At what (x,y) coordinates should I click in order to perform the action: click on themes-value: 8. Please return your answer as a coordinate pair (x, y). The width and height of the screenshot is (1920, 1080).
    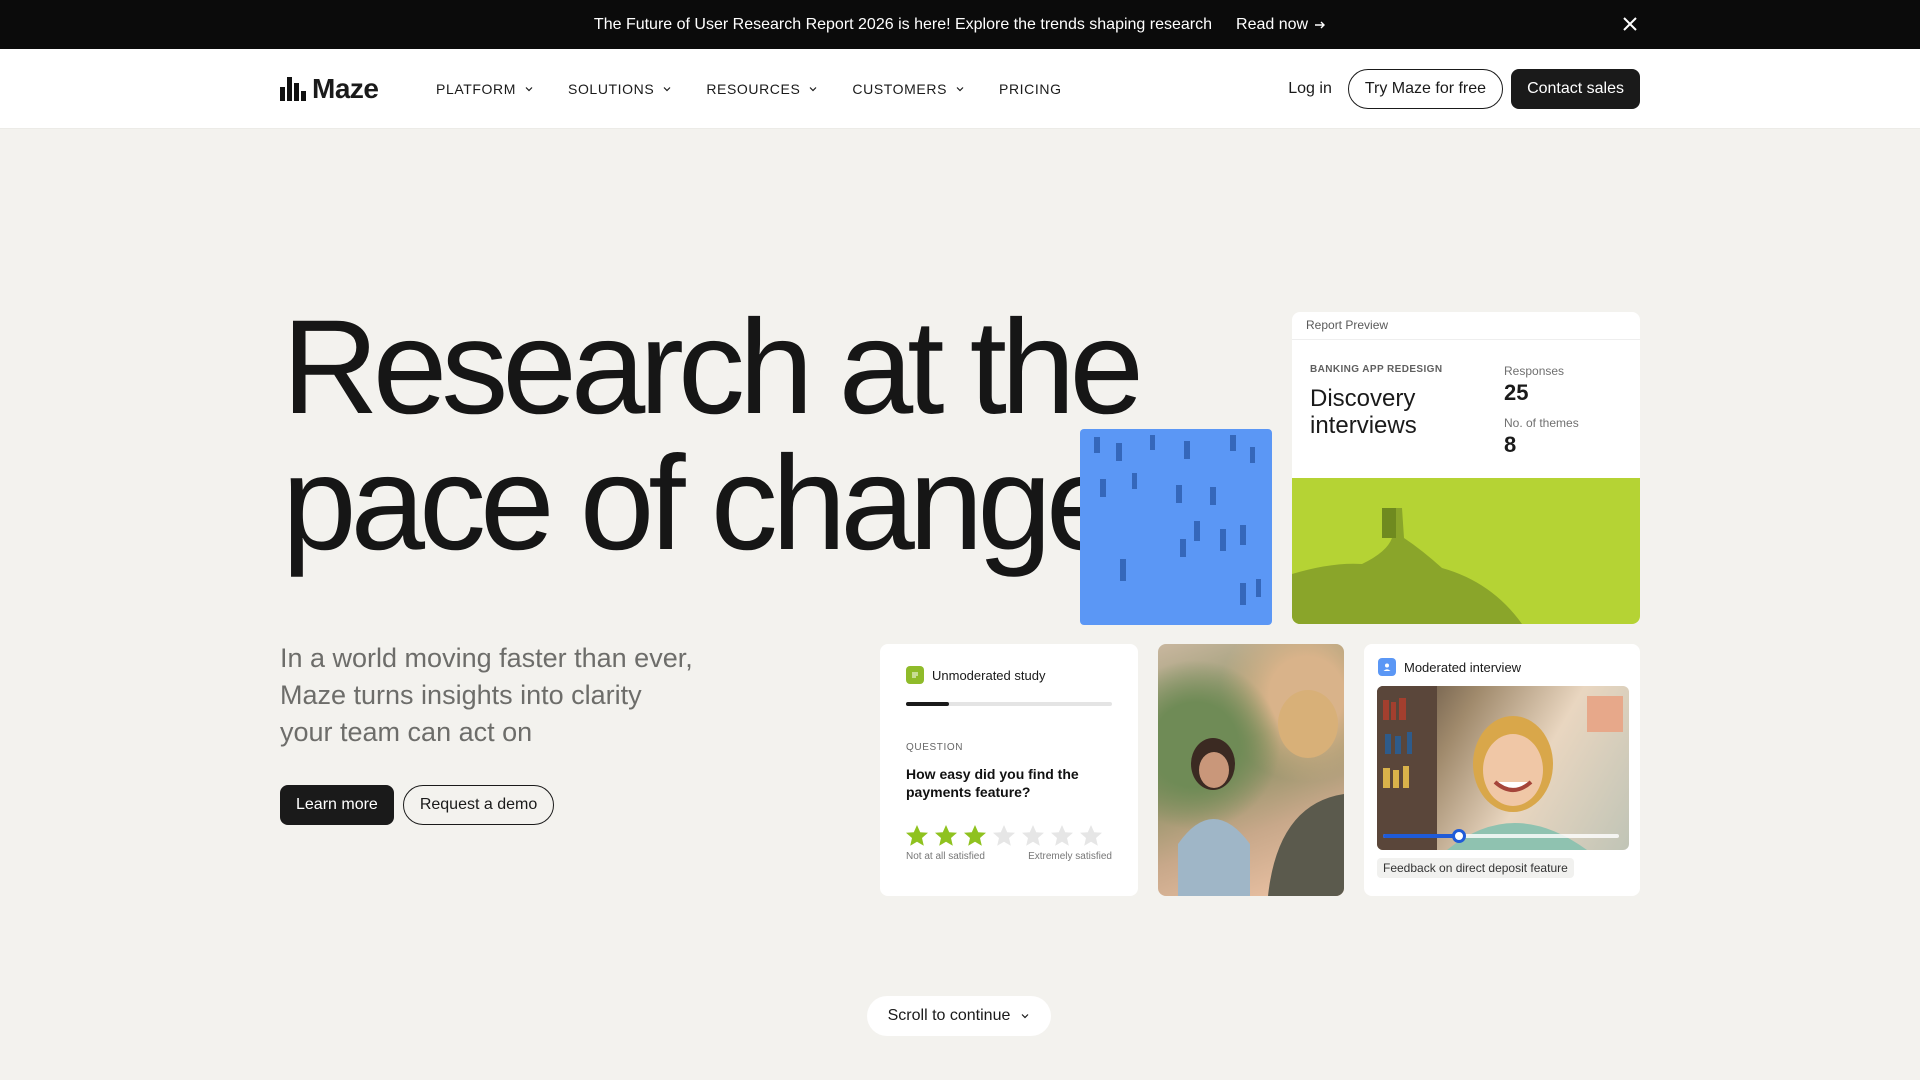
    Looking at the image, I should click on (1510, 444).